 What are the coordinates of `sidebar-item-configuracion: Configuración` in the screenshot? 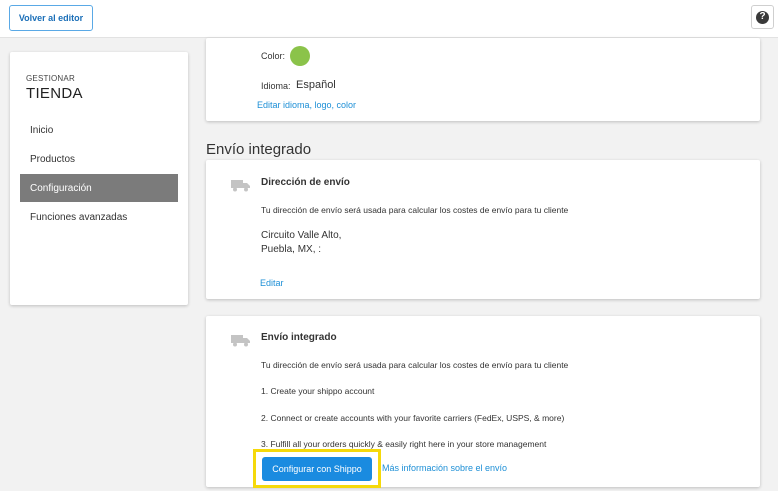 It's located at (99, 188).